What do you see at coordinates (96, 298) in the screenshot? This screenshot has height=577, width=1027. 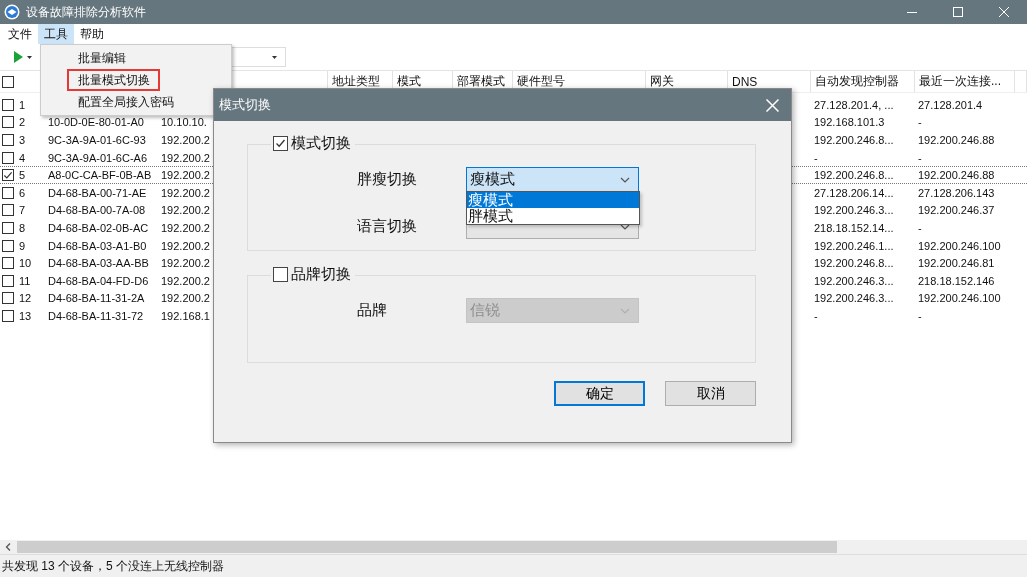 I see `table-cell: D4-68-BA-11-31-2A` at bounding box center [96, 298].